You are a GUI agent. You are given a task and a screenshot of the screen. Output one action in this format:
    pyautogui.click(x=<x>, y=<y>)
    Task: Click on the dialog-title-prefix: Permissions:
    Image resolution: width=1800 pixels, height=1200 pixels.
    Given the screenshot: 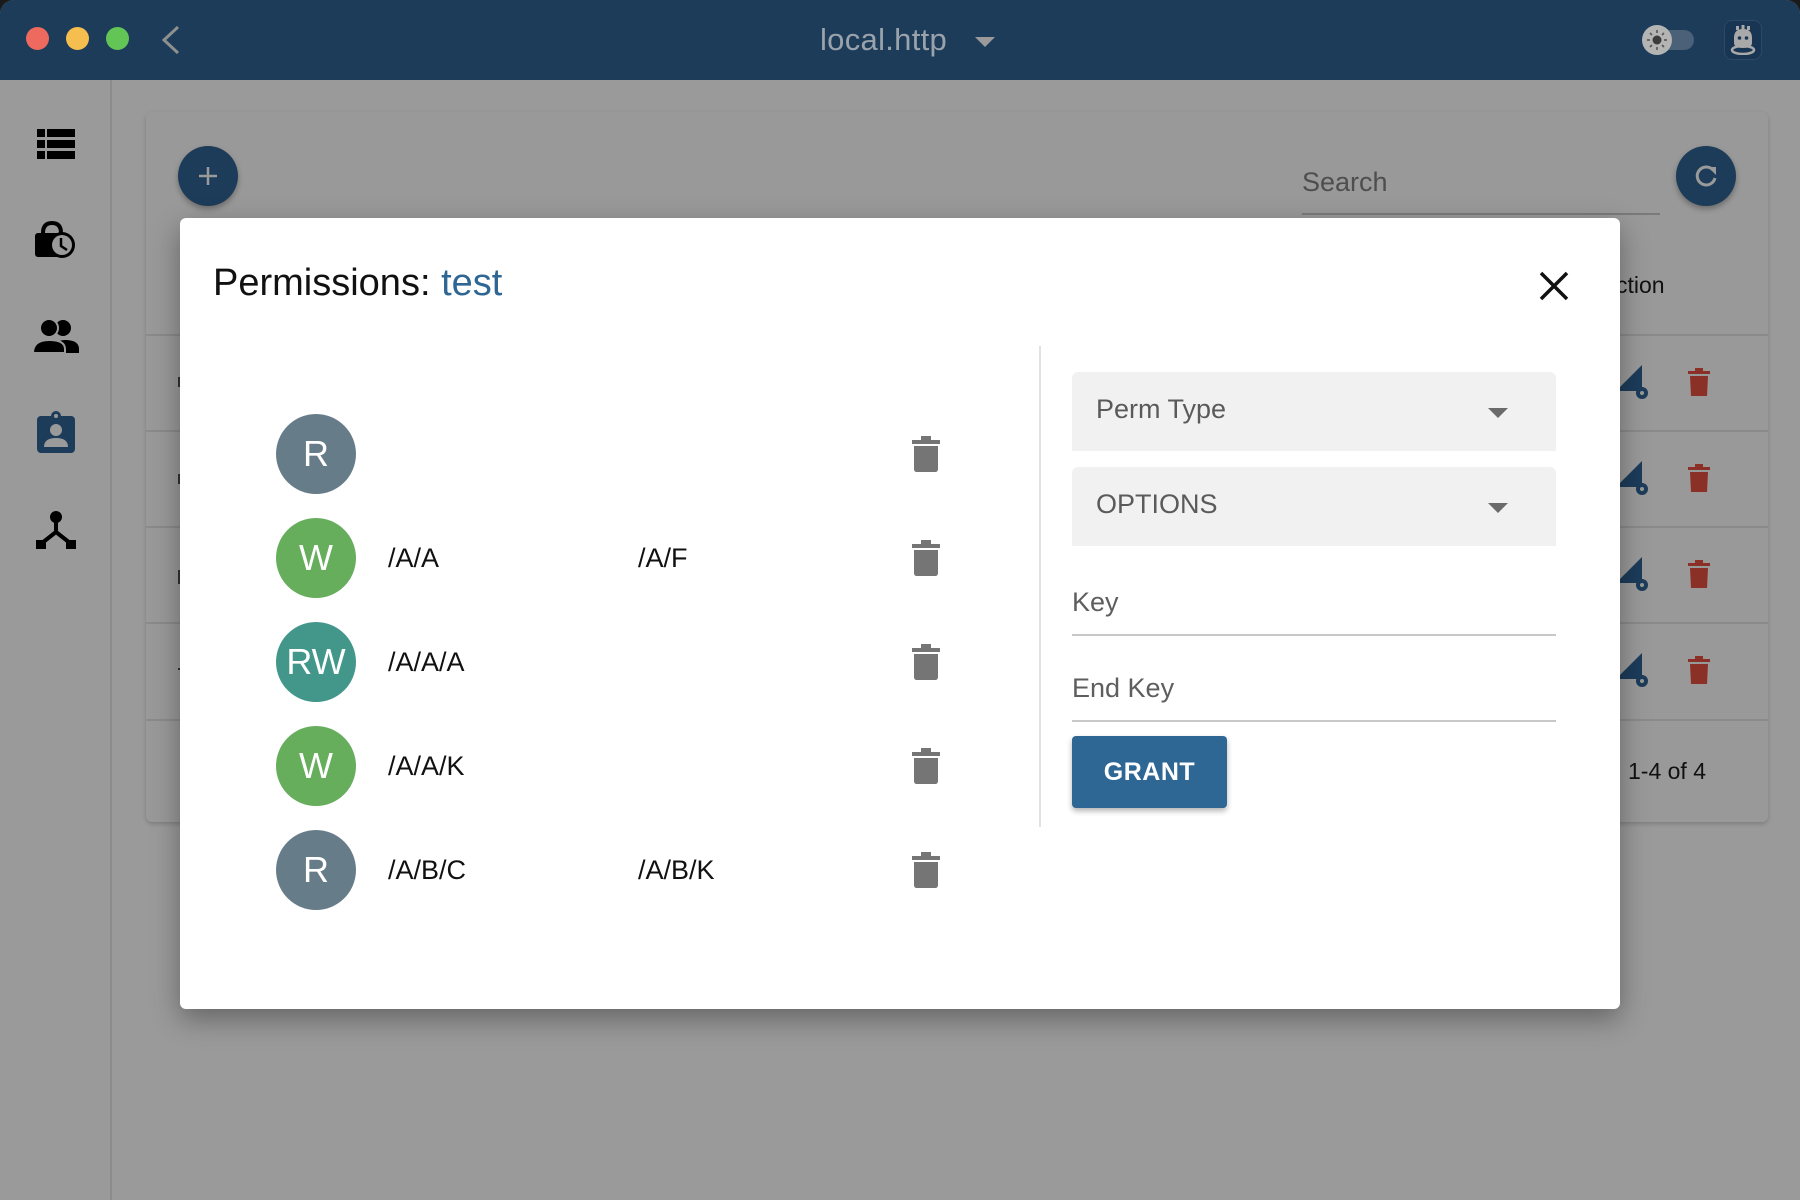 What is the action you would take?
    pyautogui.click(x=327, y=283)
    